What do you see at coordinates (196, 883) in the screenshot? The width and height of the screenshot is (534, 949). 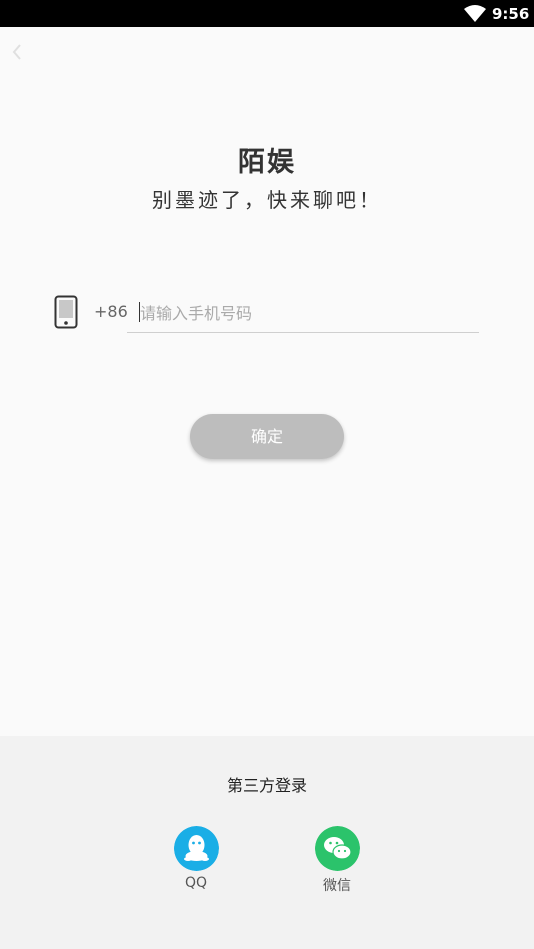 I see `qq-label: QQ` at bounding box center [196, 883].